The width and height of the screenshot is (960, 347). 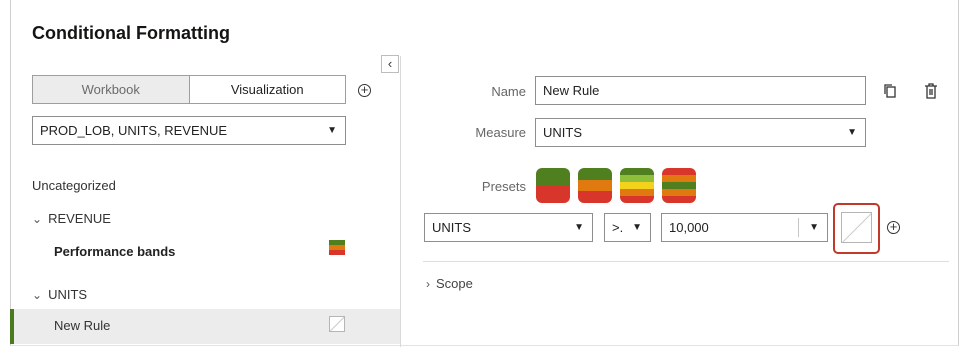 What do you see at coordinates (337, 247) in the screenshot?
I see `performance-bands-swatch-icon` at bounding box center [337, 247].